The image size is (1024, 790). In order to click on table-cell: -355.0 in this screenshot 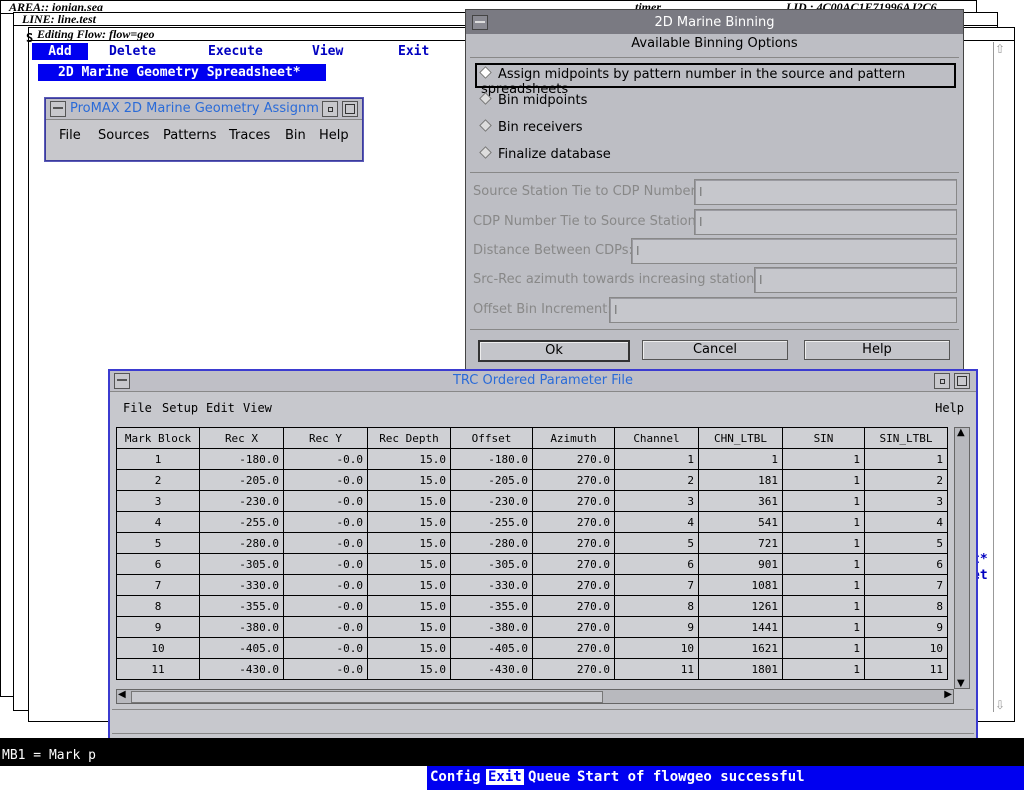, I will do `click(491, 606)`.